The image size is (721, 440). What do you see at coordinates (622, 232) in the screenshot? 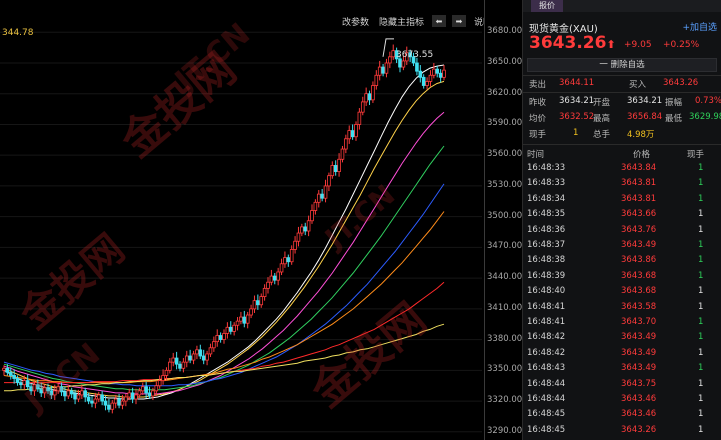
I see `tick-row: 16:48:36 3643.76 1` at bounding box center [622, 232].